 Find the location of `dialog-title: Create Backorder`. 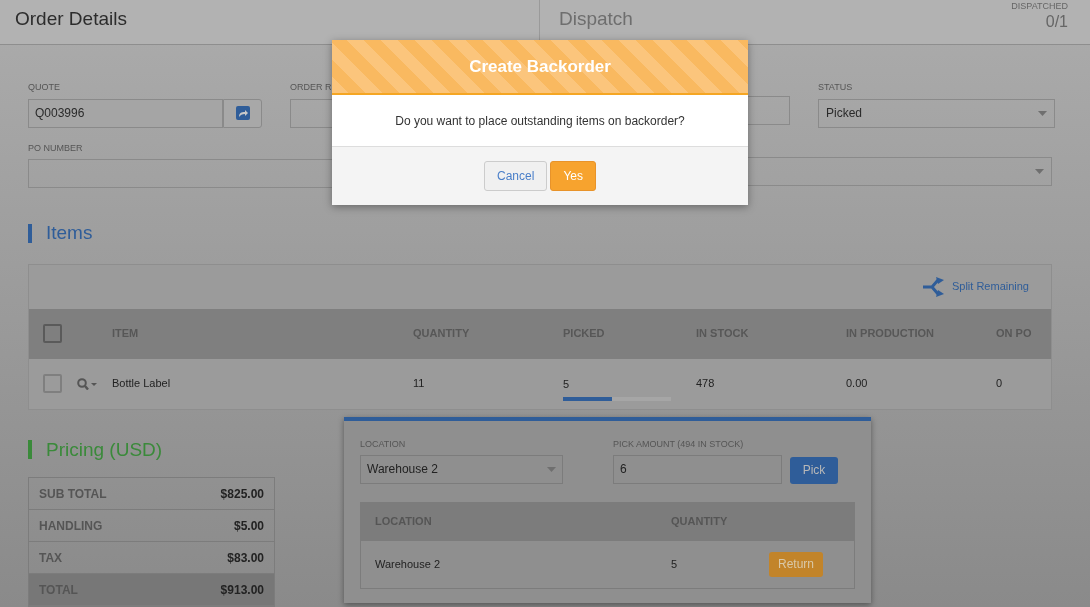

dialog-title: Create Backorder is located at coordinates (540, 66).